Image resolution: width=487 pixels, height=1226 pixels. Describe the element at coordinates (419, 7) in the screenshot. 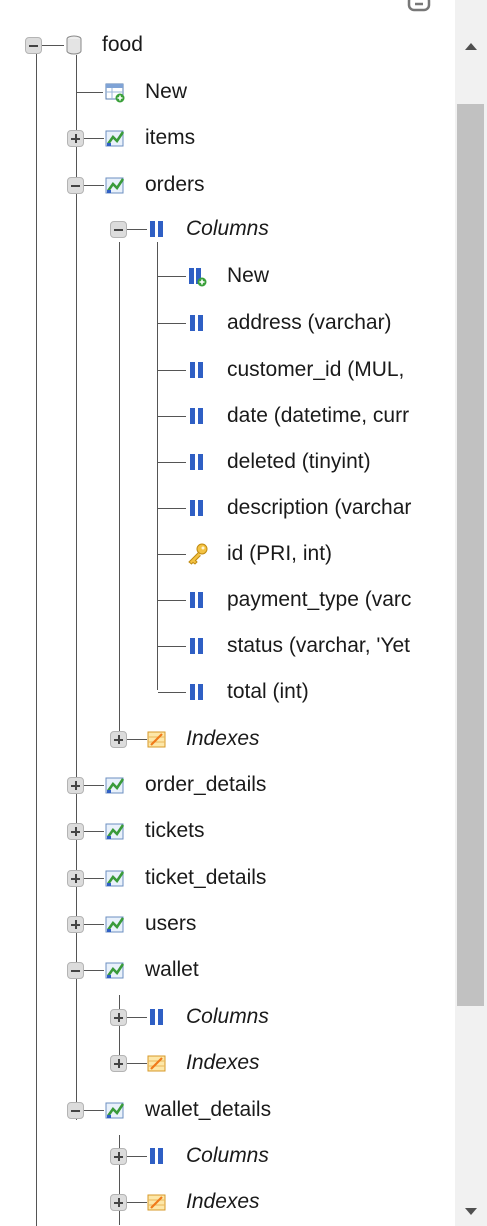

I see `link-icon` at that location.